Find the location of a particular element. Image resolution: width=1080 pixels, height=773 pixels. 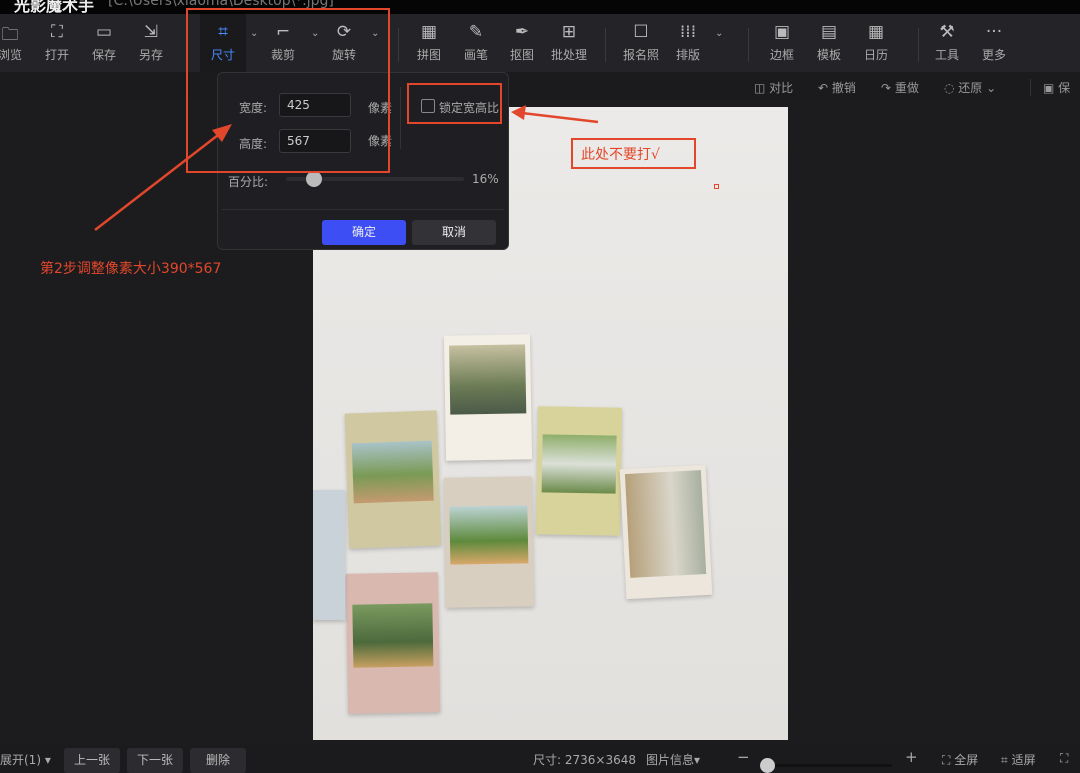

arrow-lock is located at coordinates (560, 117).